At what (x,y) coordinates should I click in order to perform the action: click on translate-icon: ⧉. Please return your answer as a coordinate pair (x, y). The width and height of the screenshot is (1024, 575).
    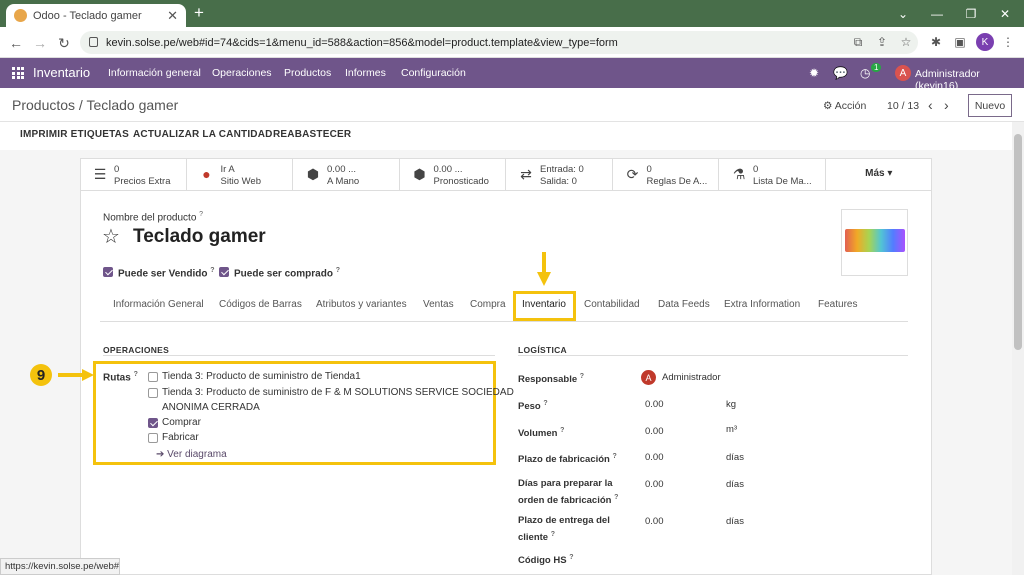
    Looking at the image, I should click on (858, 43).